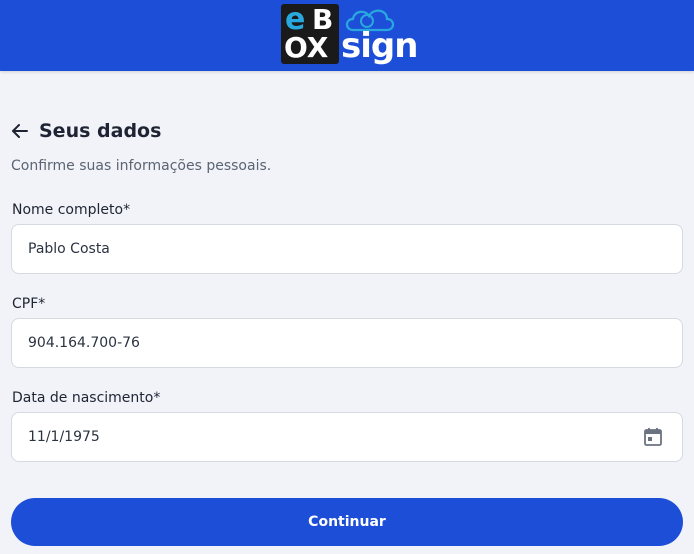  What do you see at coordinates (84, 343) in the screenshot?
I see `cpf-value: 904.164.700-76` at bounding box center [84, 343].